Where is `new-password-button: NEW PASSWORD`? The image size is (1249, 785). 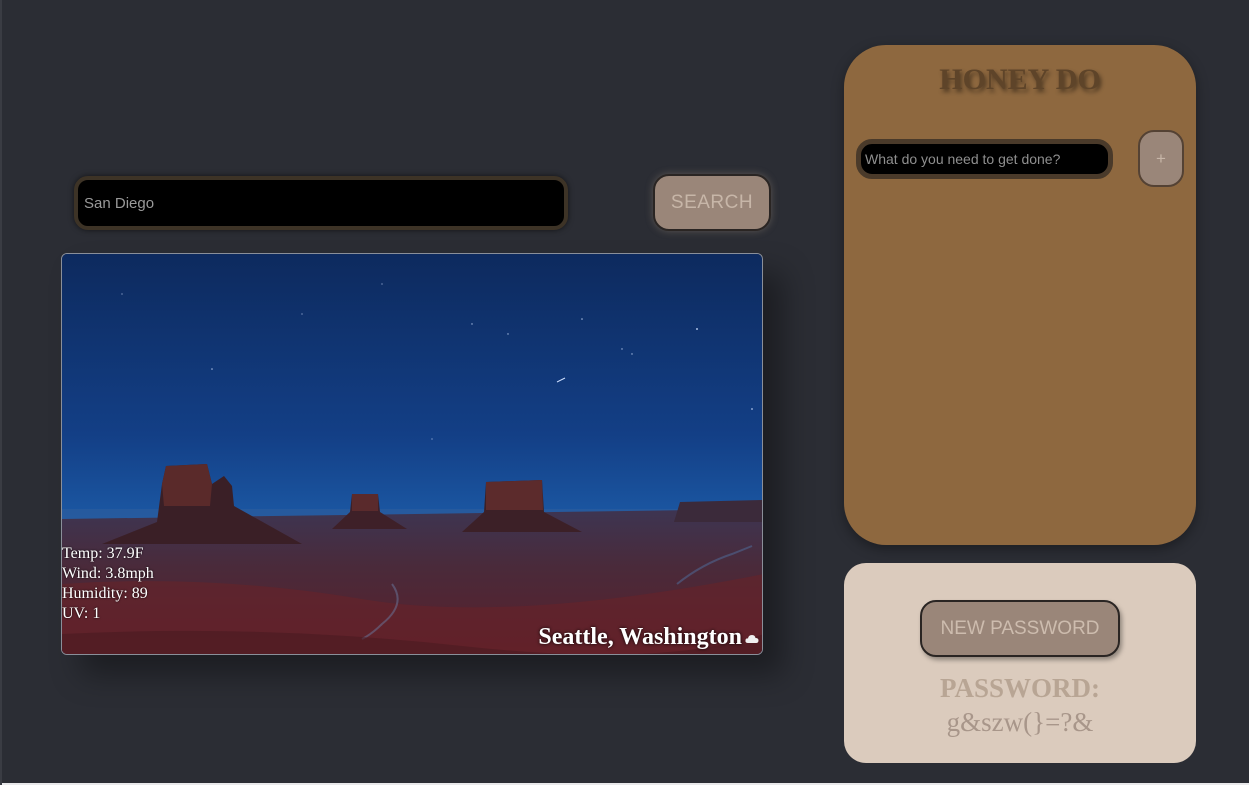 new-password-button: NEW PASSWORD is located at coordinates (1020, 628).